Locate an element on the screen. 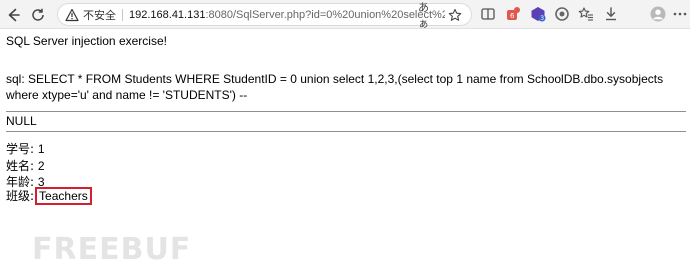  warning-icon is located at coordinates (72, 14).